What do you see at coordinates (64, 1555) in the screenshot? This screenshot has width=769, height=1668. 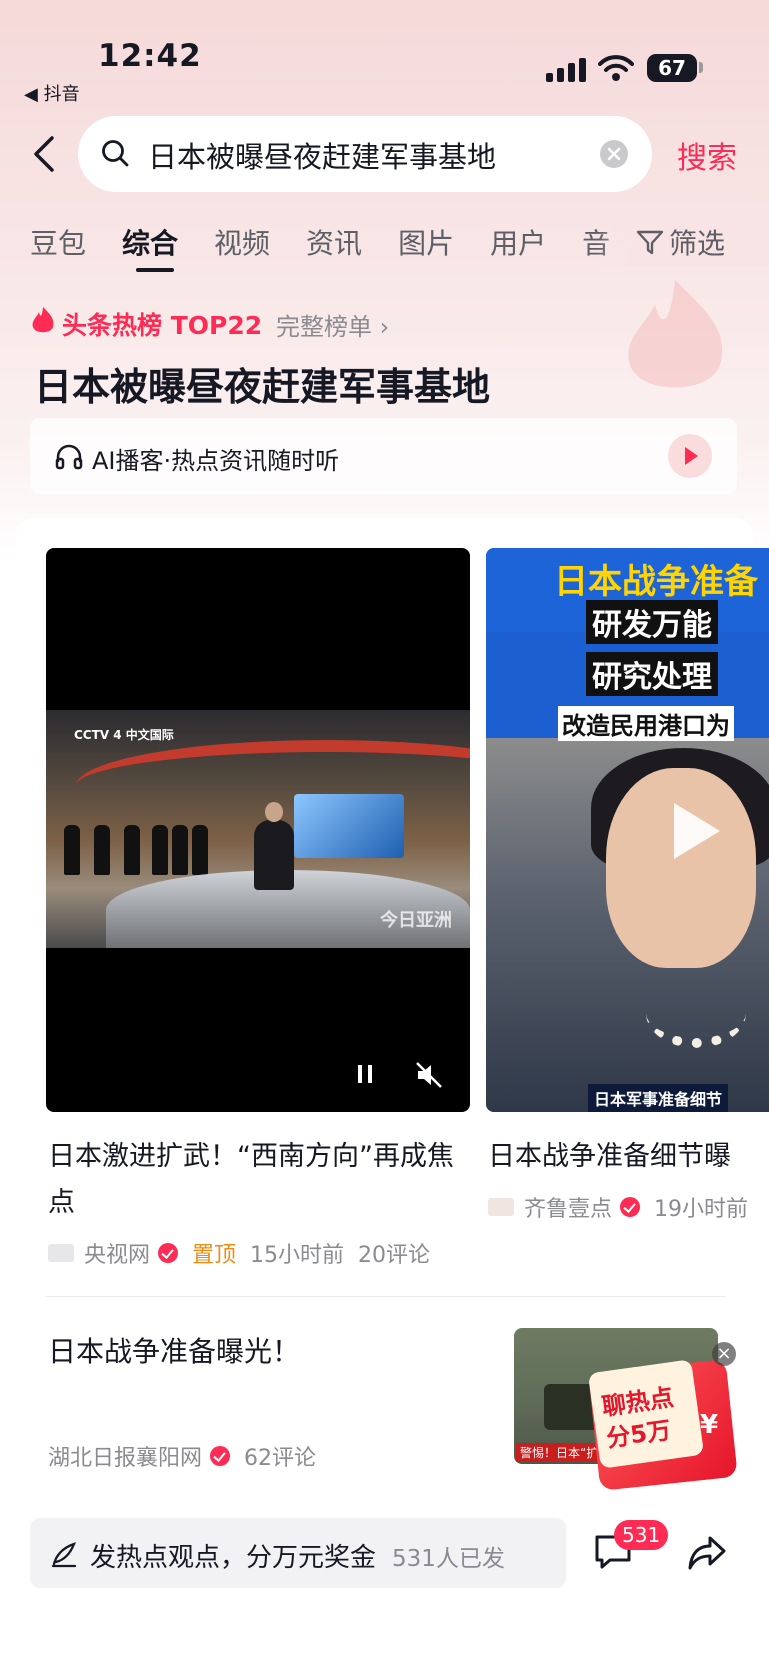 I see `pen-icon` at bounding box center [64, 1555].